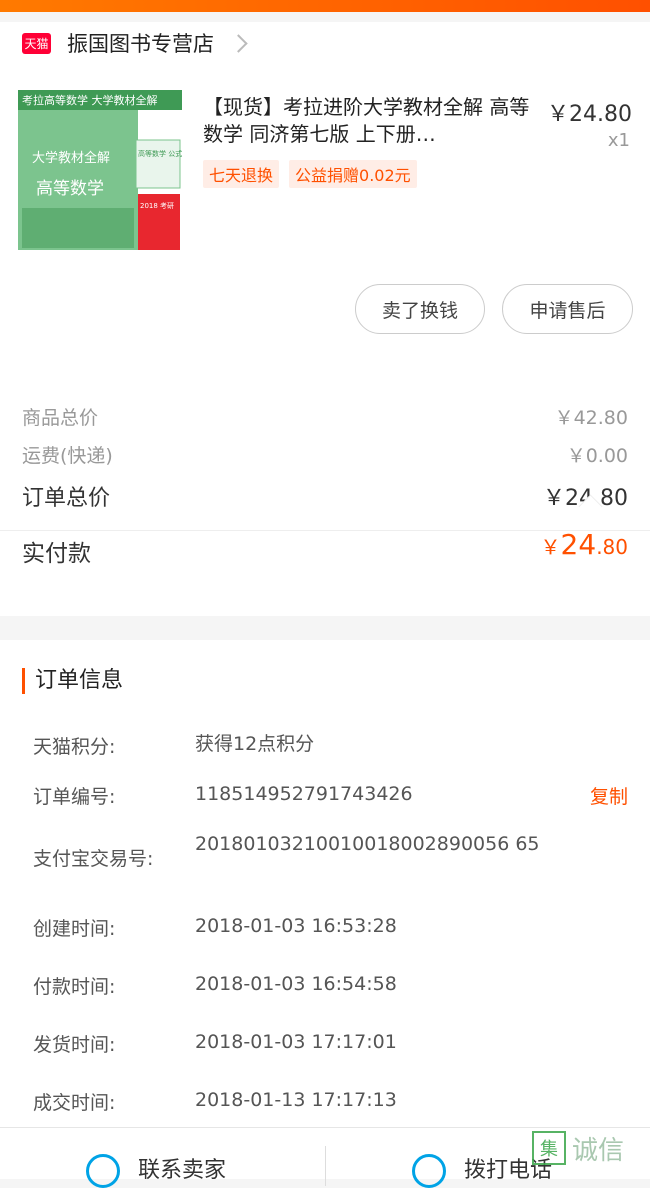 The height and width of the screenshot is (1188, 650). Describe the element at coordinates (36, 43) in the screenshot. I see `tmall-logo-icon: 天猫` at that location.